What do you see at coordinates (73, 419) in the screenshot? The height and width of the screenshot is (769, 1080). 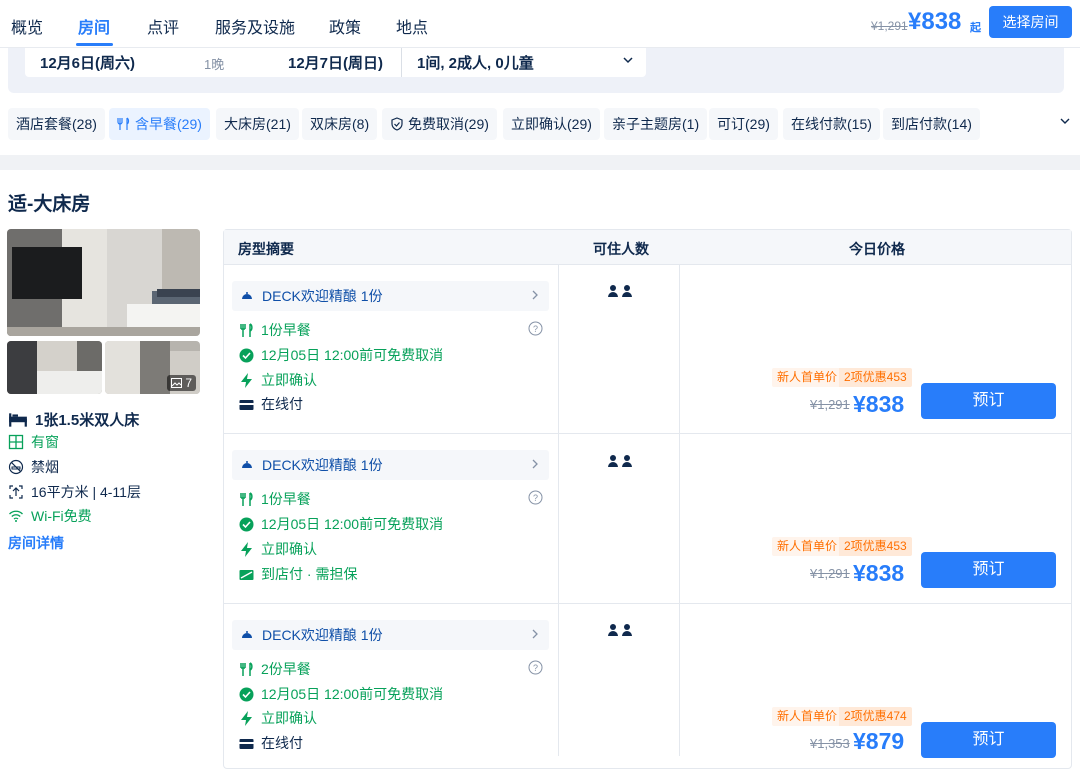 I see `bed-info: 1张1.5米双人床` at bounding box center [73, 419].